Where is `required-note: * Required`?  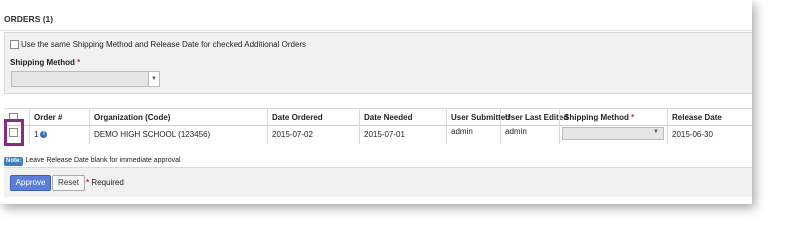
required-note: * Required is located at coordinates (105, 182).